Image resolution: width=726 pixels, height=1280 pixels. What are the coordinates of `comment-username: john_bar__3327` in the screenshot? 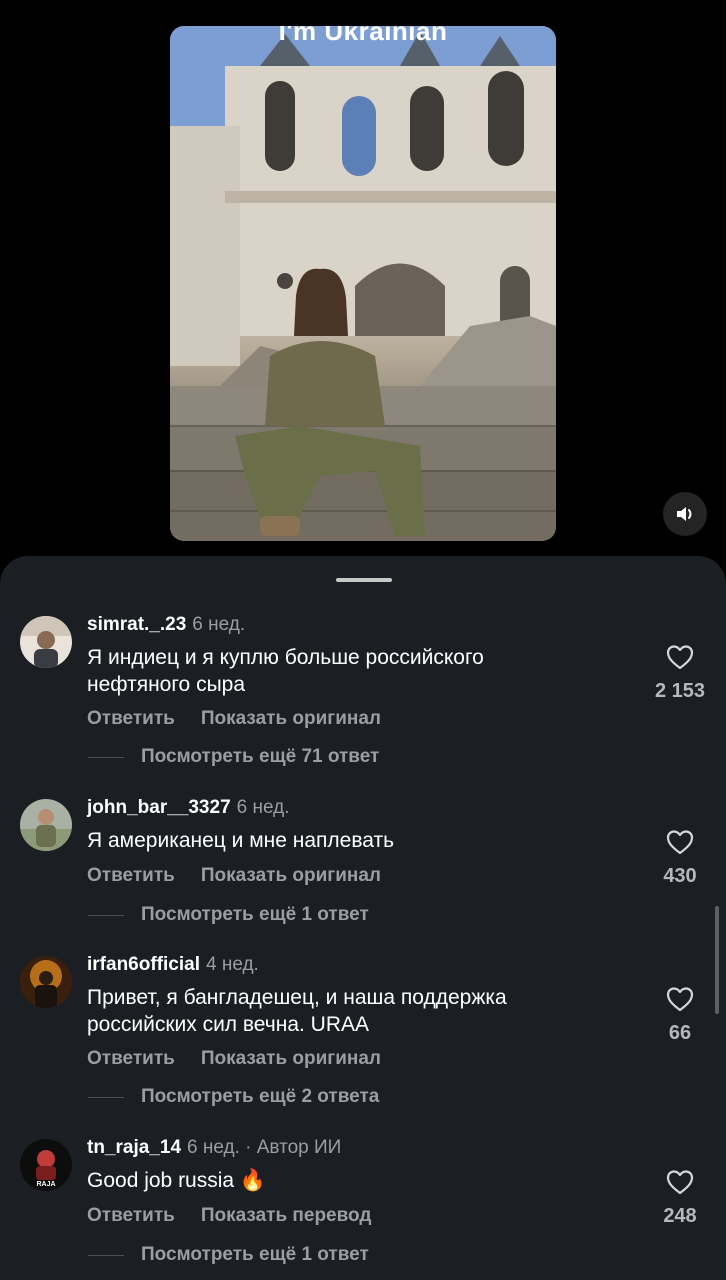 It's located at (159, 807).